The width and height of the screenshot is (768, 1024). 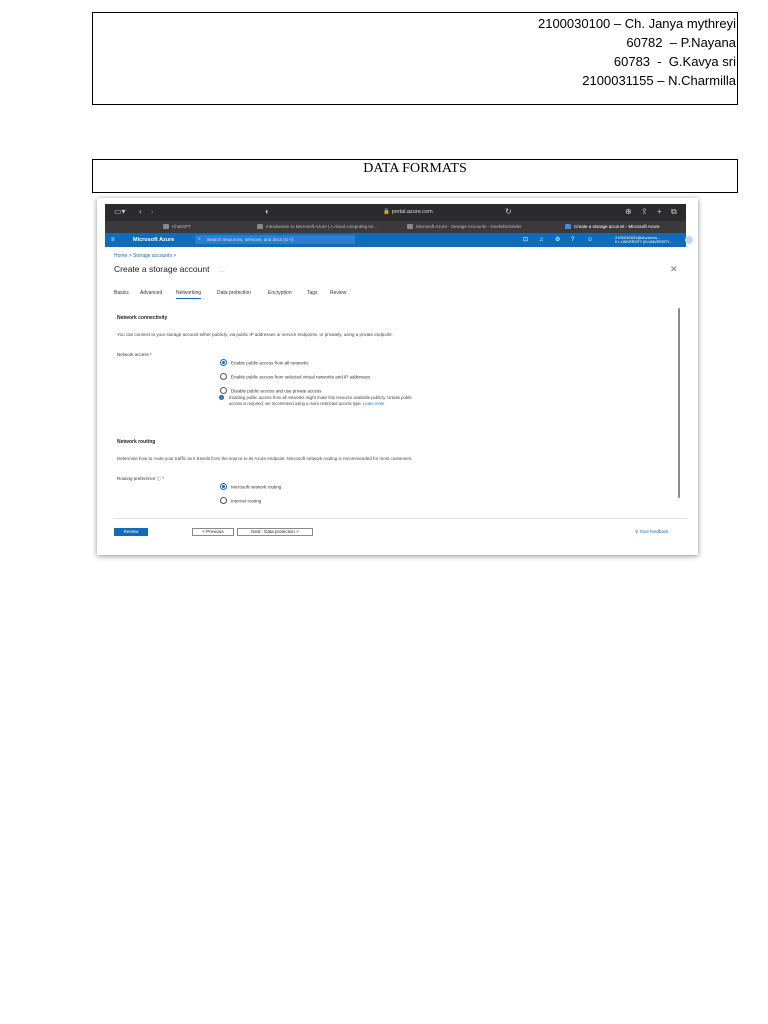 I want to click on tab-review: Review, so click(x=338, y=293).